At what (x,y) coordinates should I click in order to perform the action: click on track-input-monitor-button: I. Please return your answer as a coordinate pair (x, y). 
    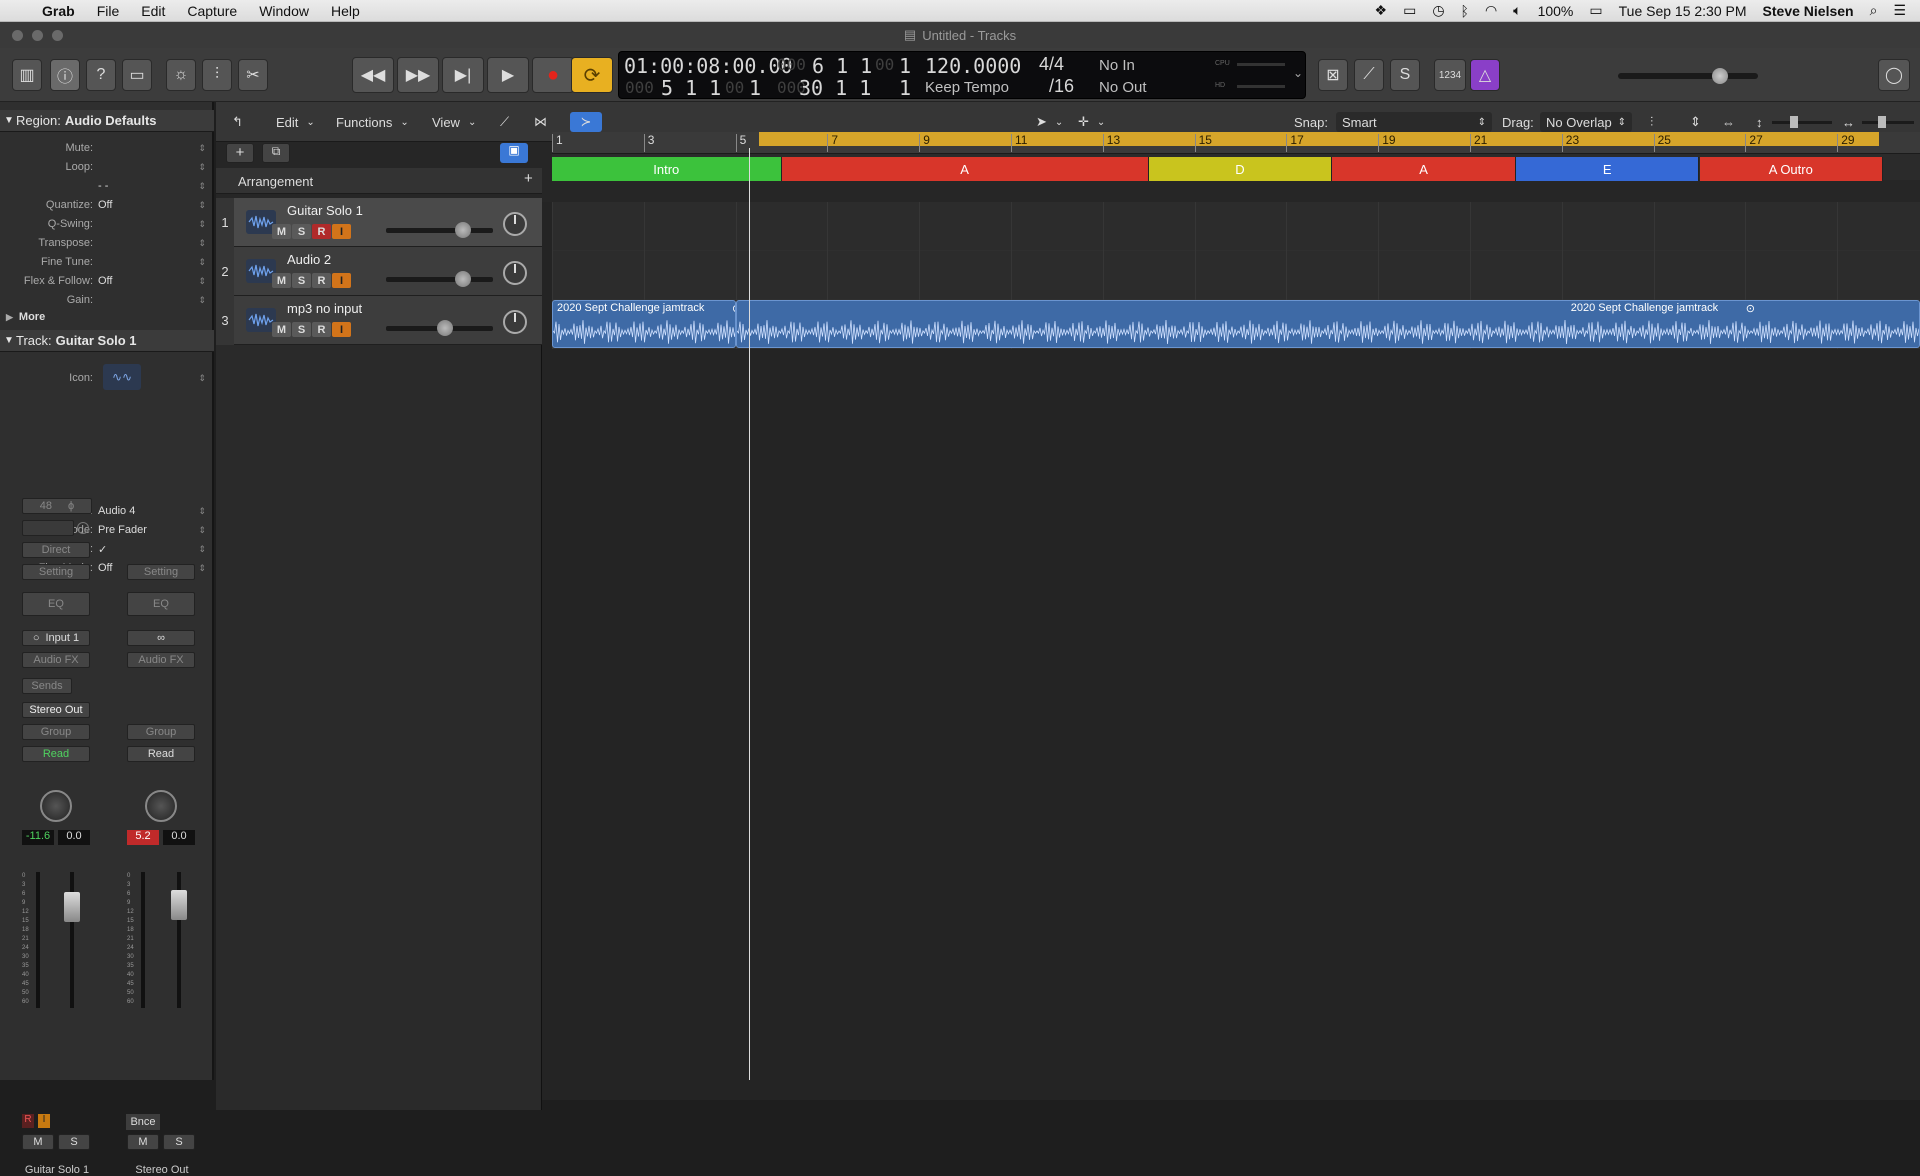
    Looking at the image, I should click on (341, 231).